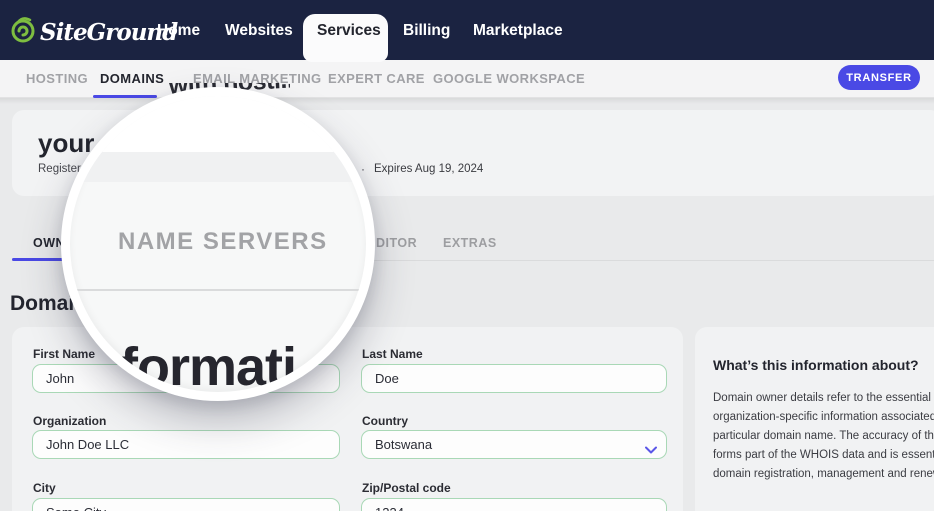  I want to click on country-select, so click(514, 444).